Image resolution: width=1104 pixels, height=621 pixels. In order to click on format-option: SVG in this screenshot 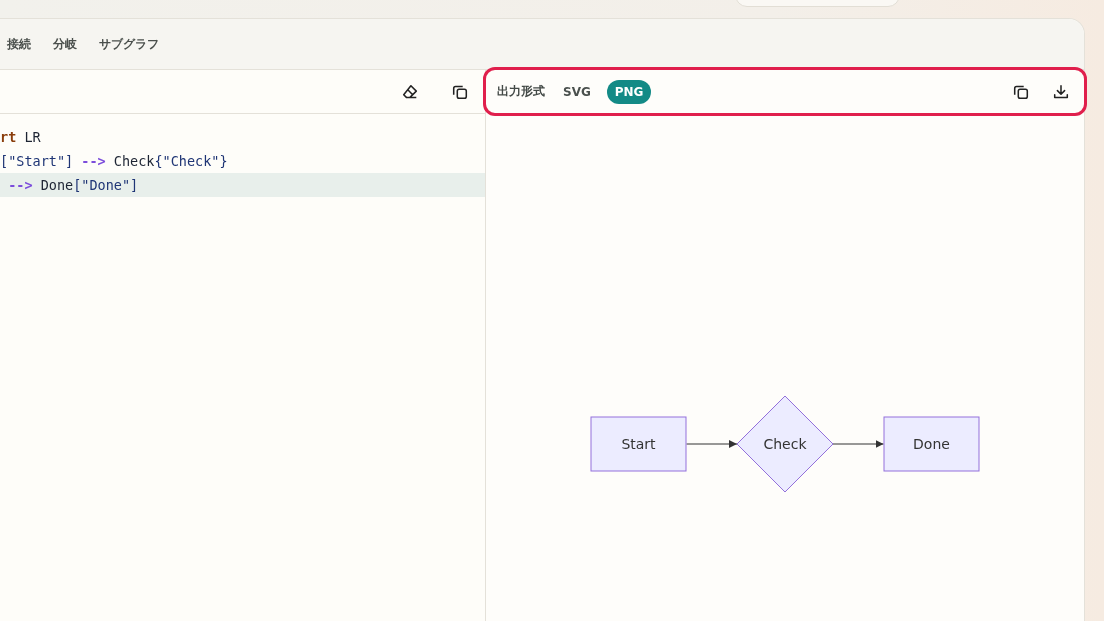, I will do `click(577, 91)`.